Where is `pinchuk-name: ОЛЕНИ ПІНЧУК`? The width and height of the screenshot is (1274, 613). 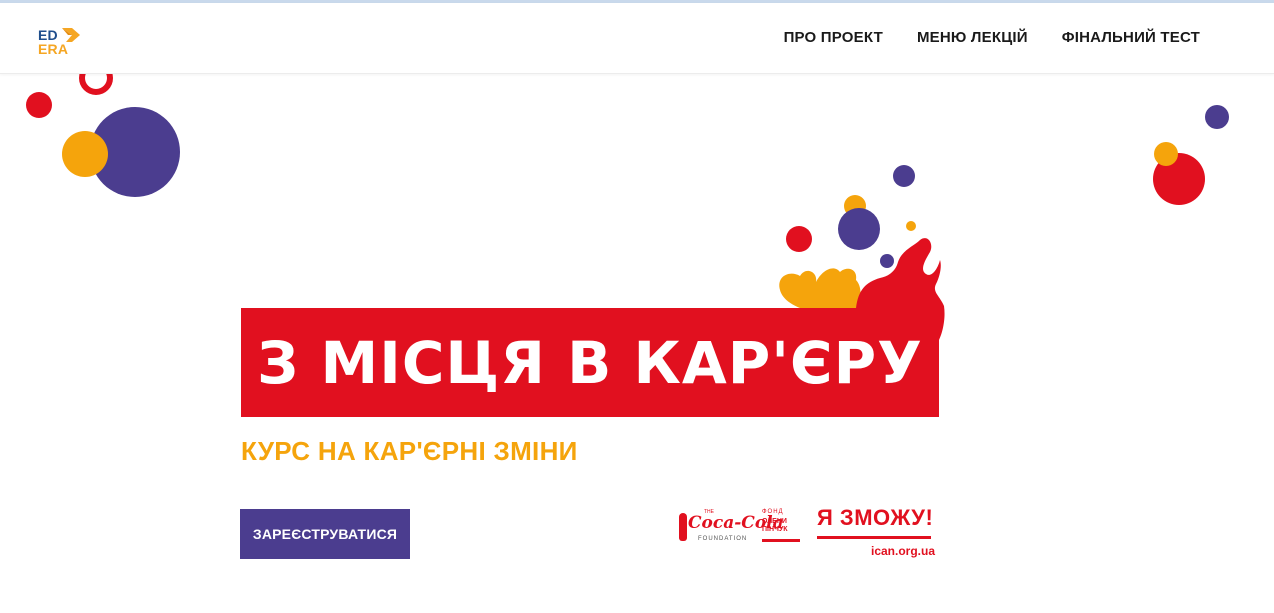
pinchuk-name: ОЛЕНИ ПІНЧУК is located at coordinates (775, 526).